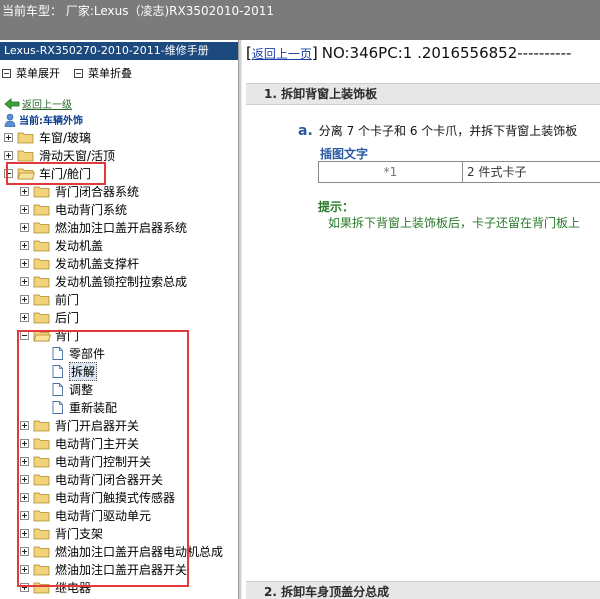  I want to click on tree-folder-item: 后门, so click(49, 317).